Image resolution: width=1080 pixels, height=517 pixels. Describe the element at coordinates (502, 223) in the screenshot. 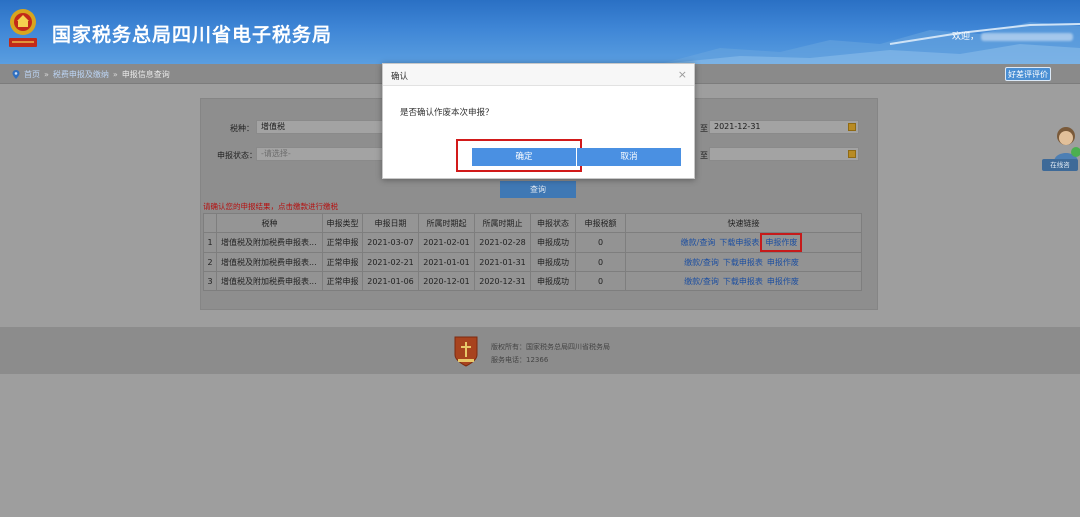

I see `col-header-period-to: 所属时期止` at that location.